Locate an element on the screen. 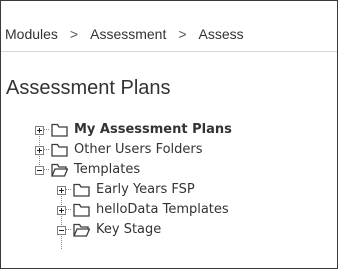  tree-item-other-users-folders: Other Users Folders is located at coordinates (119, 150).